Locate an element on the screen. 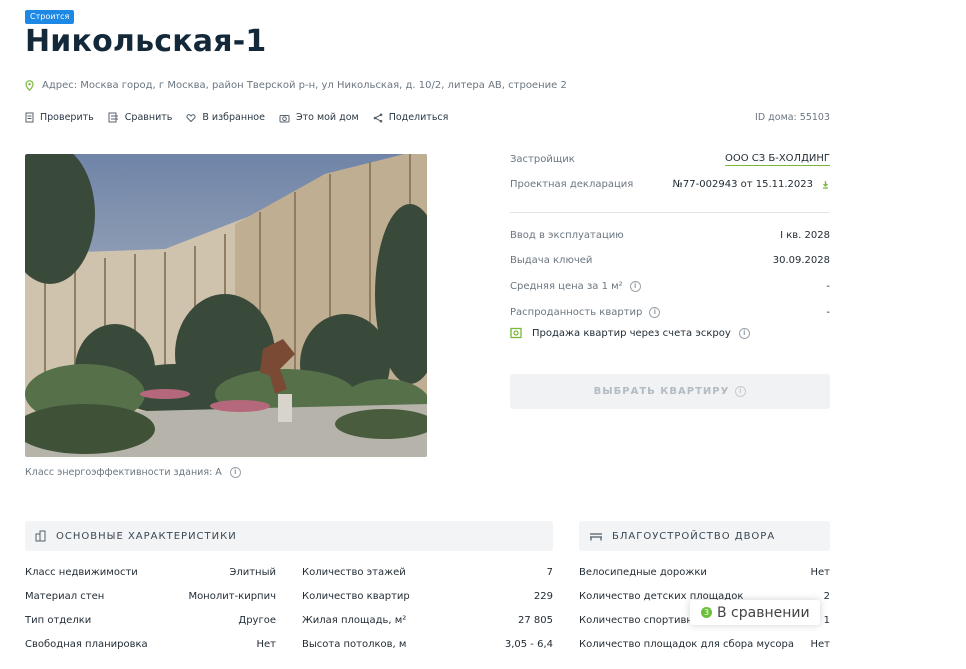 This screenshot has height=669, width=966. commissioning-row: Ввод в эксплуатацию I кв. 2028 is located at coordinates (670, 235).